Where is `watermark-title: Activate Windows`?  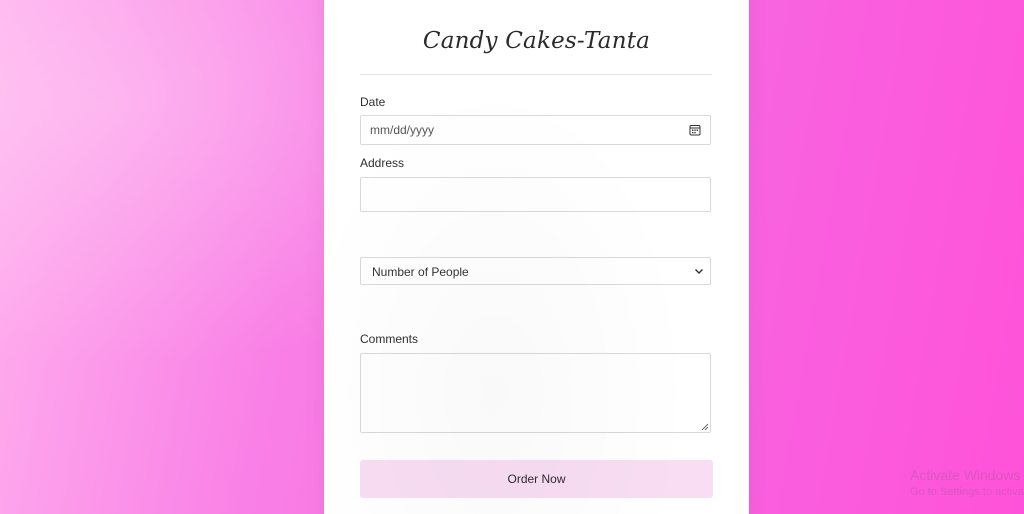 watermark-title: Activate Windows is located at coordinates (965, 475).